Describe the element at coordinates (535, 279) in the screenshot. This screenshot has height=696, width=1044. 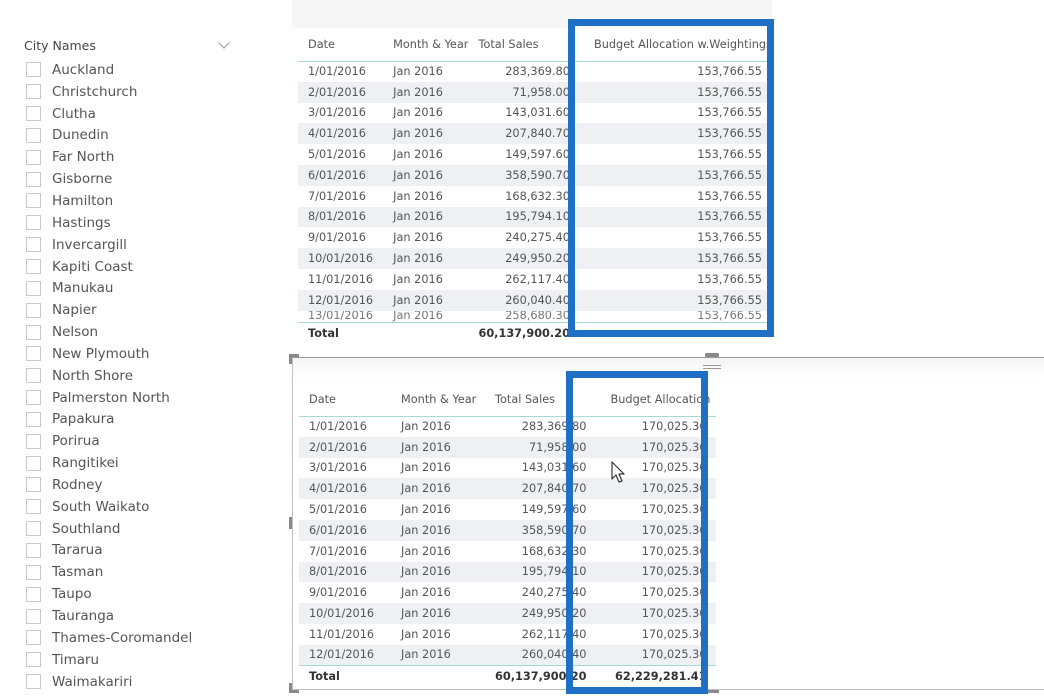
I see `table-row: 11/01/2016 Jan 2016 262,117.40 153,766.55` at that location.